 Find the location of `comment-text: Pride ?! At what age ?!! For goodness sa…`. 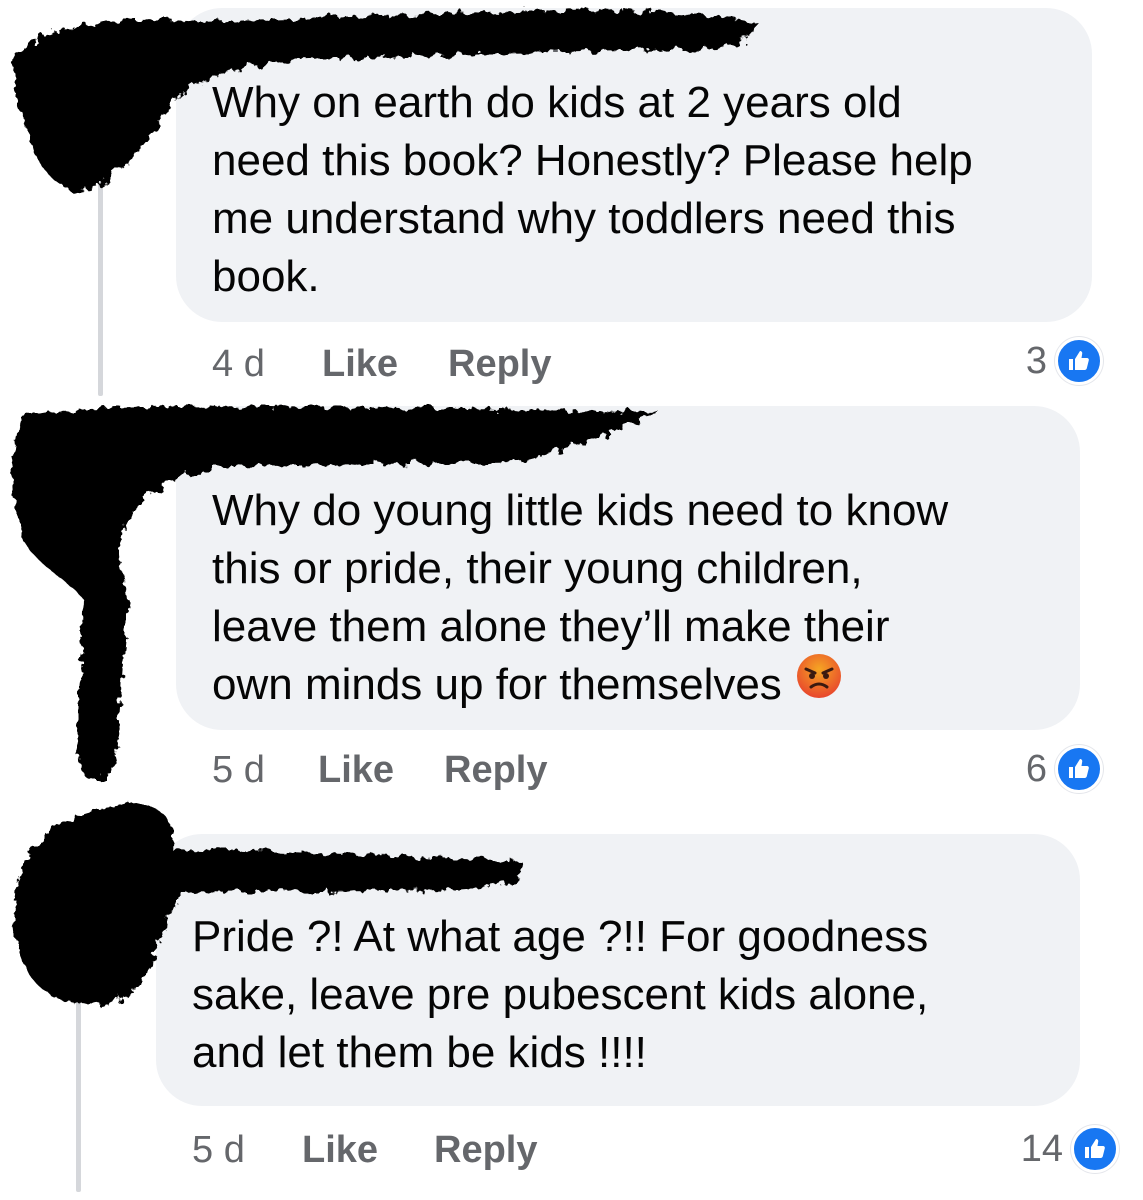

comment-text: Pride ?! At what age ?!! For goodness sa… is located at coordinates (560, 995).